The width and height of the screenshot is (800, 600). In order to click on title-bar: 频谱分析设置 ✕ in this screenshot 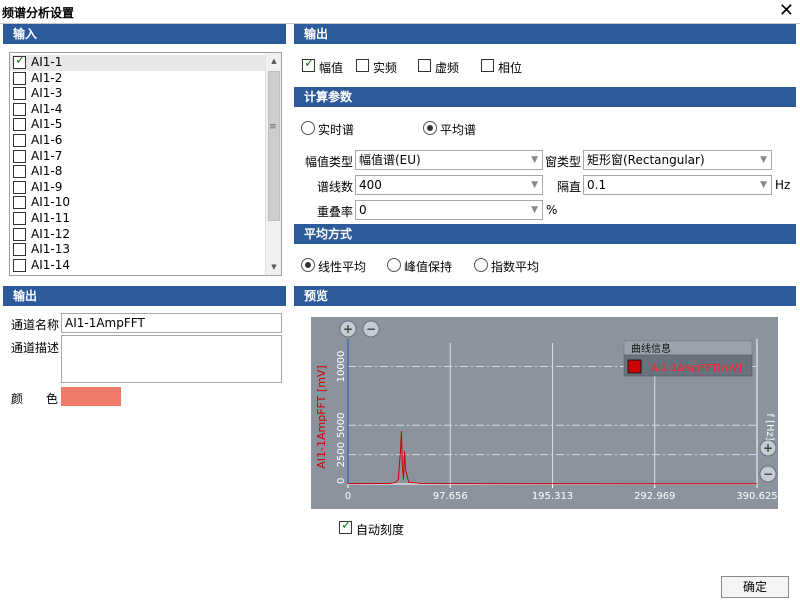, I will do `click(400, 12)`.